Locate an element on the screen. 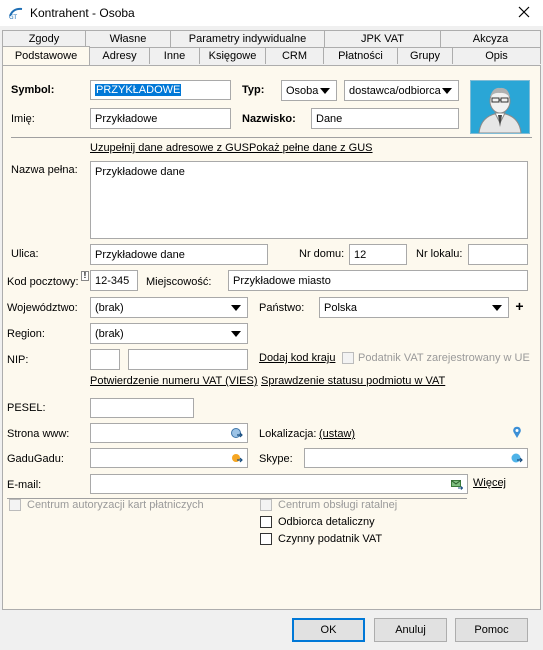  kod-label: Kod pocztowy: is located at coordinates (43, 282).